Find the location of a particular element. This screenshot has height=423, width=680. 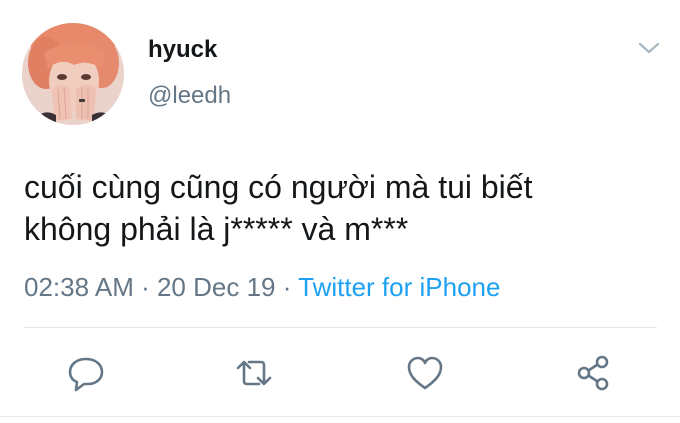

retweet-icon is located at coordinates (254, 373).